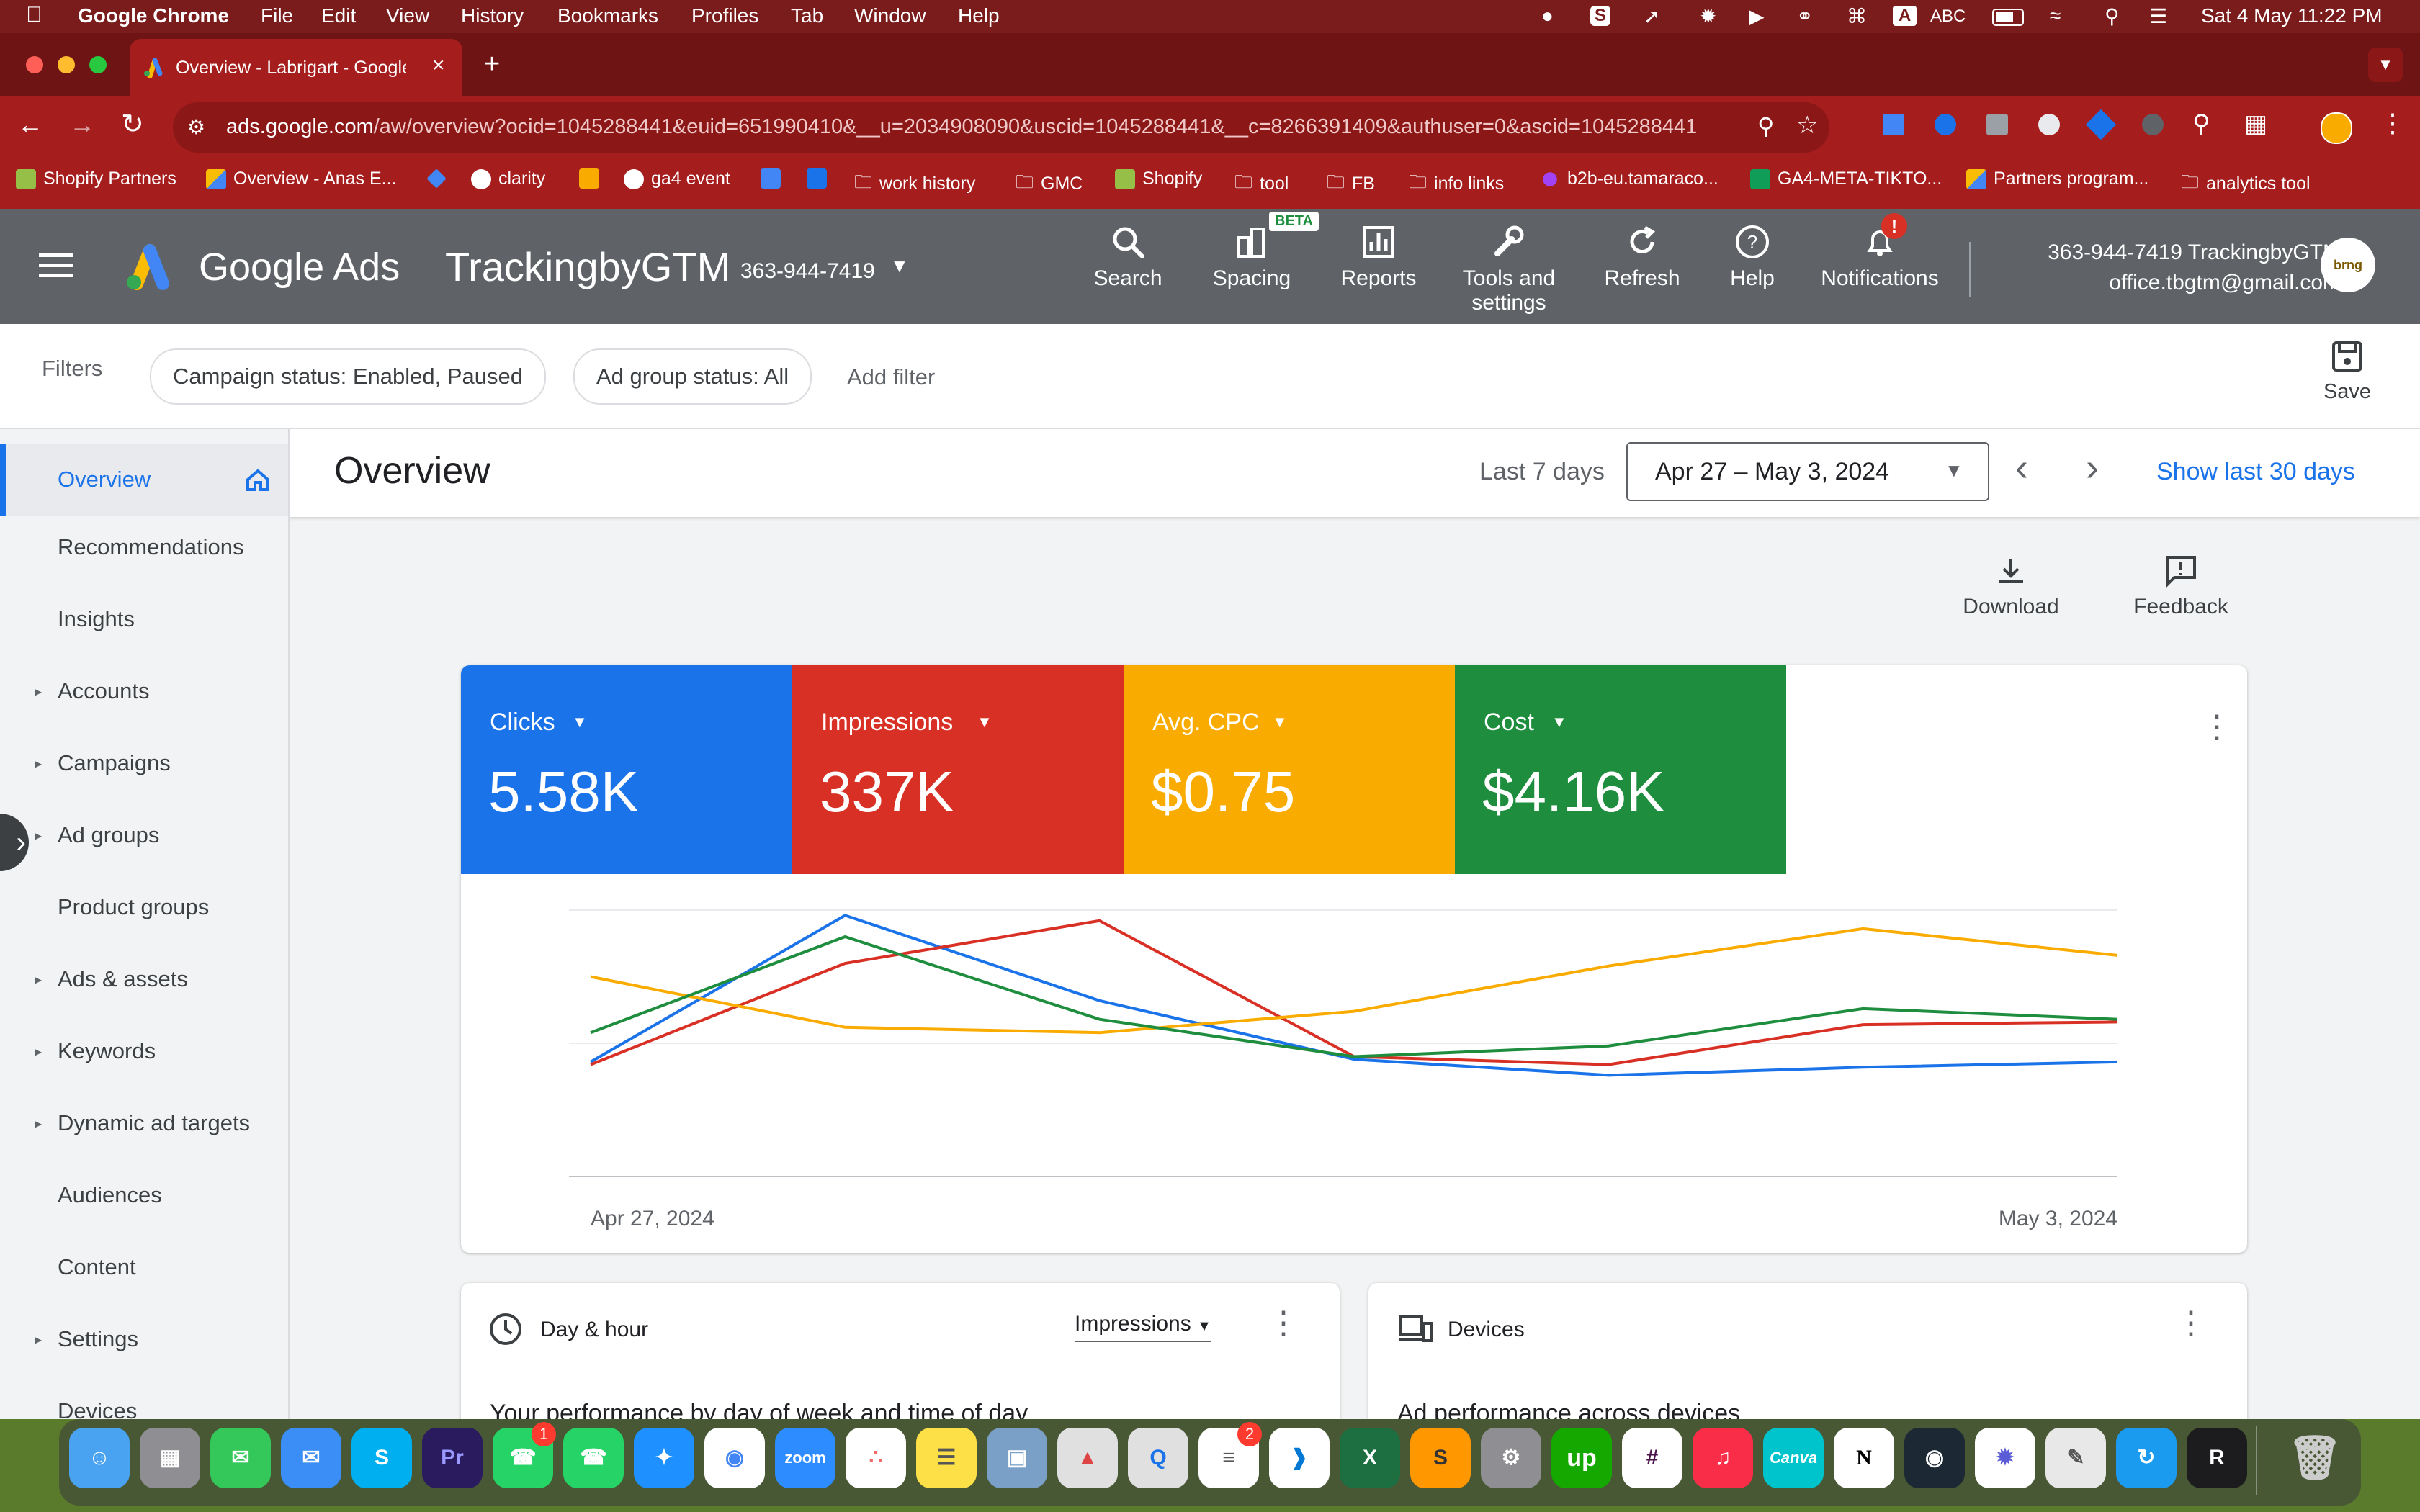 This screenshot has width=2420, height=1512. What do you see at coordinates (2153, 124) in the screenshot?
I see `extension-bug-icon` at bounding box center [2153, 124].